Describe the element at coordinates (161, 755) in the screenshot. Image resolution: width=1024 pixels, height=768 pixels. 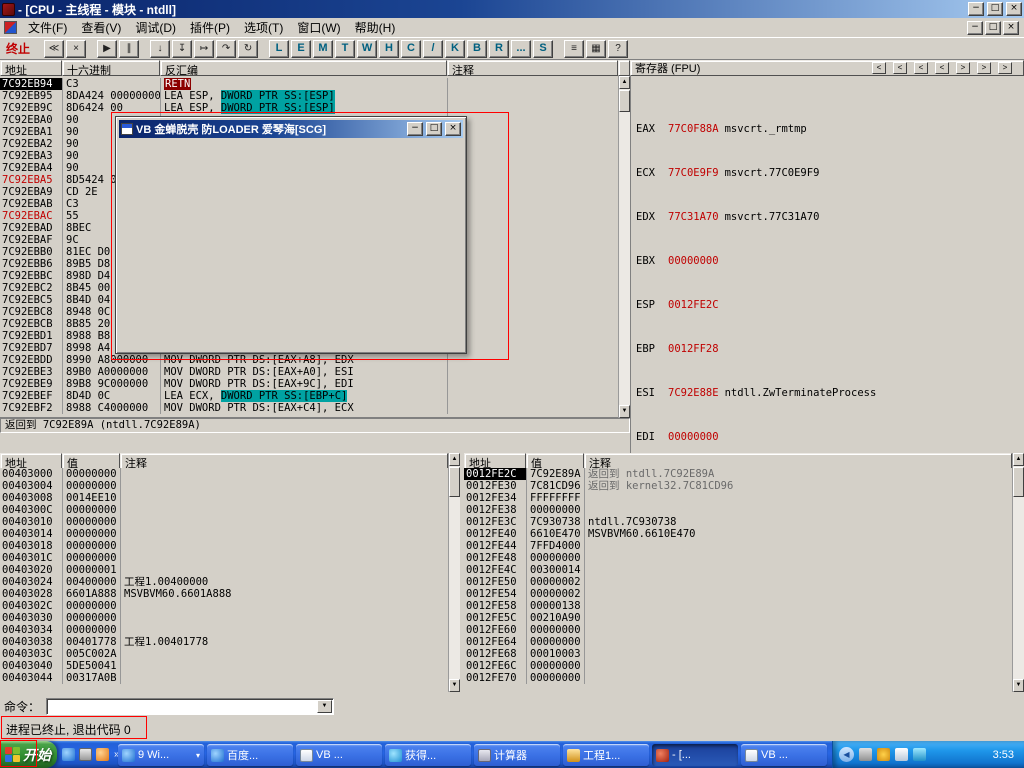
I see `taskbar-button: 9 Wi... ▾` at that location.